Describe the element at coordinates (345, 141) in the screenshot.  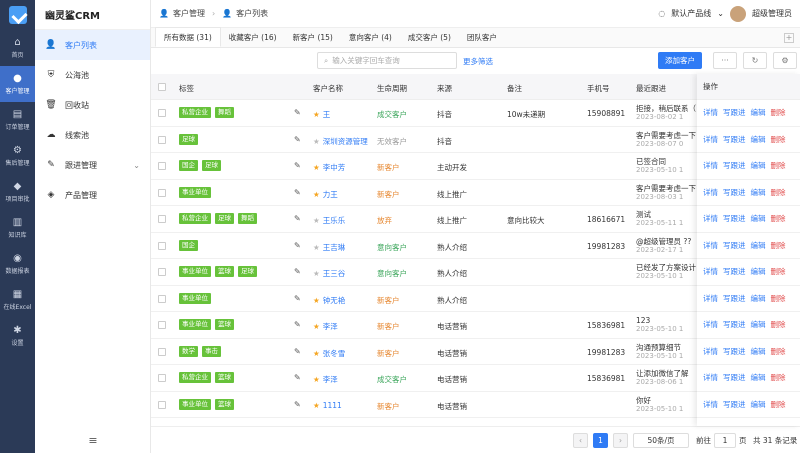
I see `customer-name: 深圳资源管理` at that location.